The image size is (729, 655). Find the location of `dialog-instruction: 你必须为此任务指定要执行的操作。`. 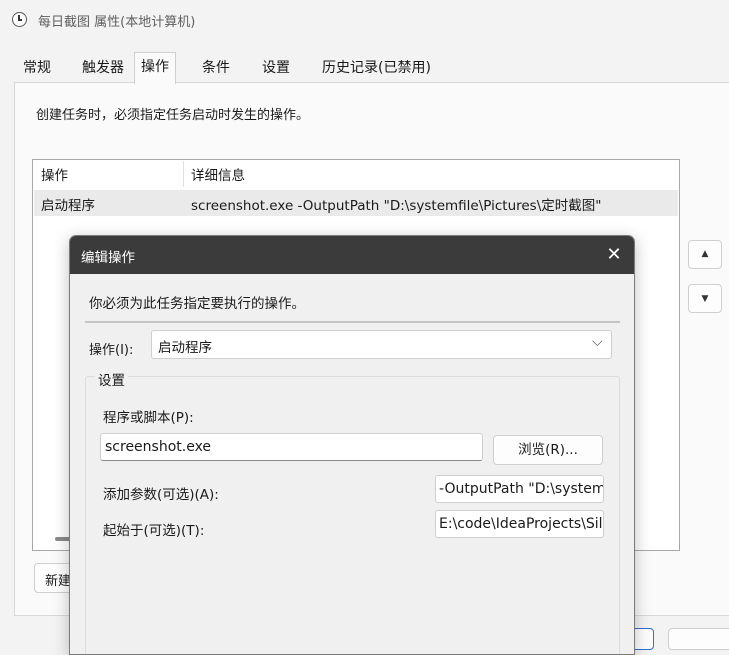

dialog-instruction: 你必须为此任务指定要执行的操作。 is located at coordinates (197, 304).